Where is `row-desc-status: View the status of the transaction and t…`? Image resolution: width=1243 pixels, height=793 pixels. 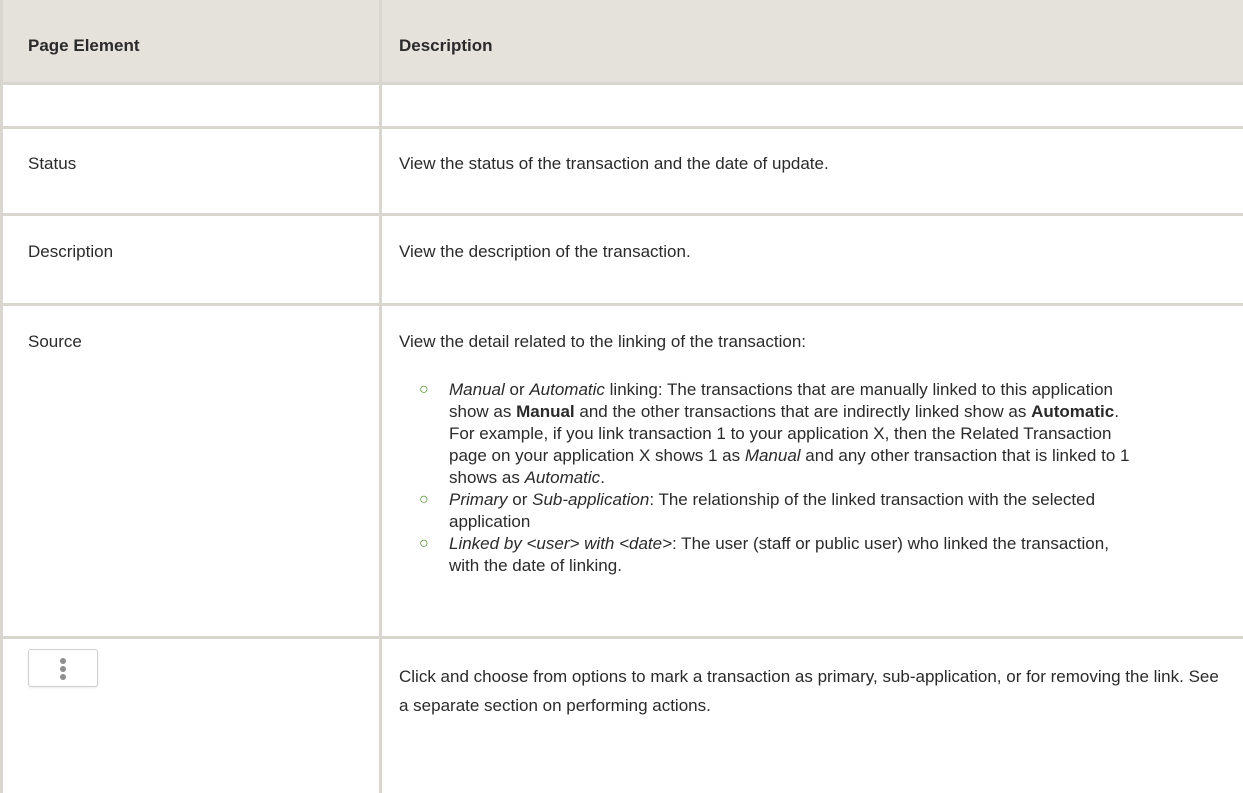 row-desc-status: View the status of the transaction and t… is located at coordinates (614, 163).